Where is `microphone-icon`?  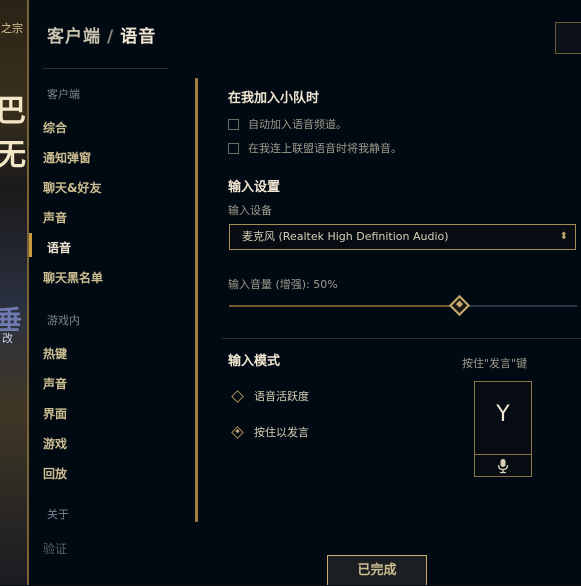
microphone-icon is located at coordinates (503, 466).